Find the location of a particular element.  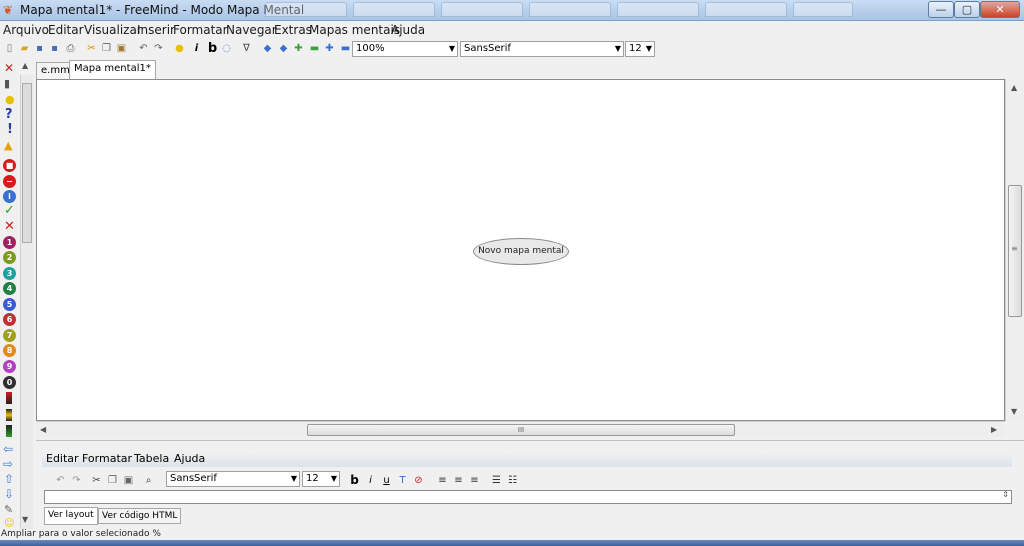

horizontal-scrollbar: ◀ III ▶ is located at coordinates (520, 429).